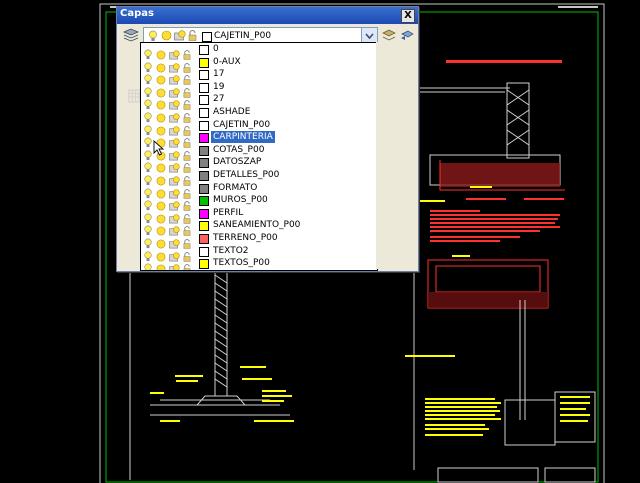 The image size is (640, 483). What do you see at coordinates (219, 99) in the screenshot?
I see `layer-name: 27` at bounding box center [219, 99].